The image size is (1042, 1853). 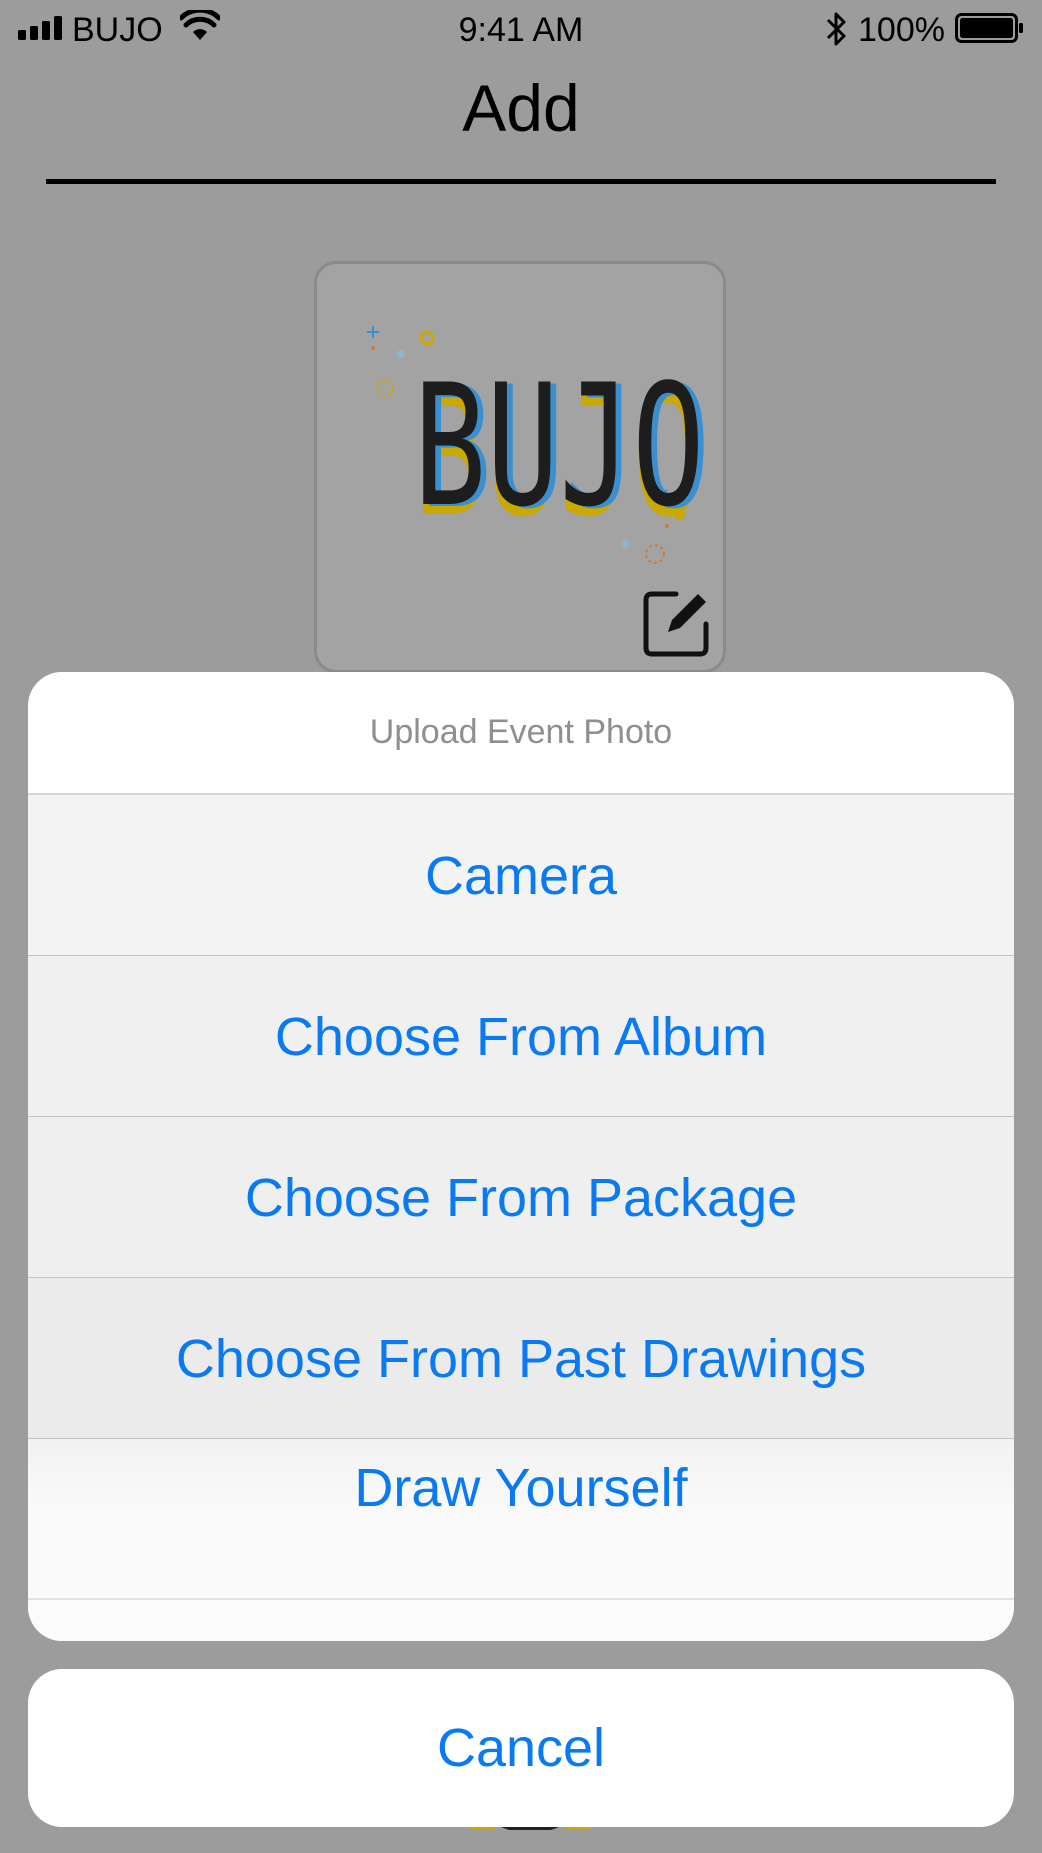 I want to click on separator, so click(x=521, y=1599).